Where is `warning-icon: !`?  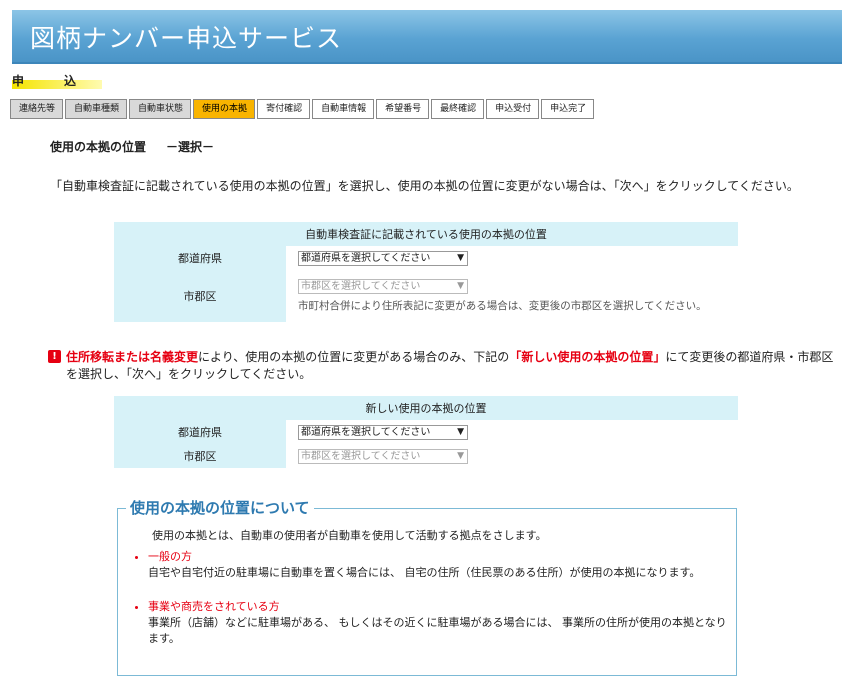
warning-icon: ! is located at coordinates (54, 356).